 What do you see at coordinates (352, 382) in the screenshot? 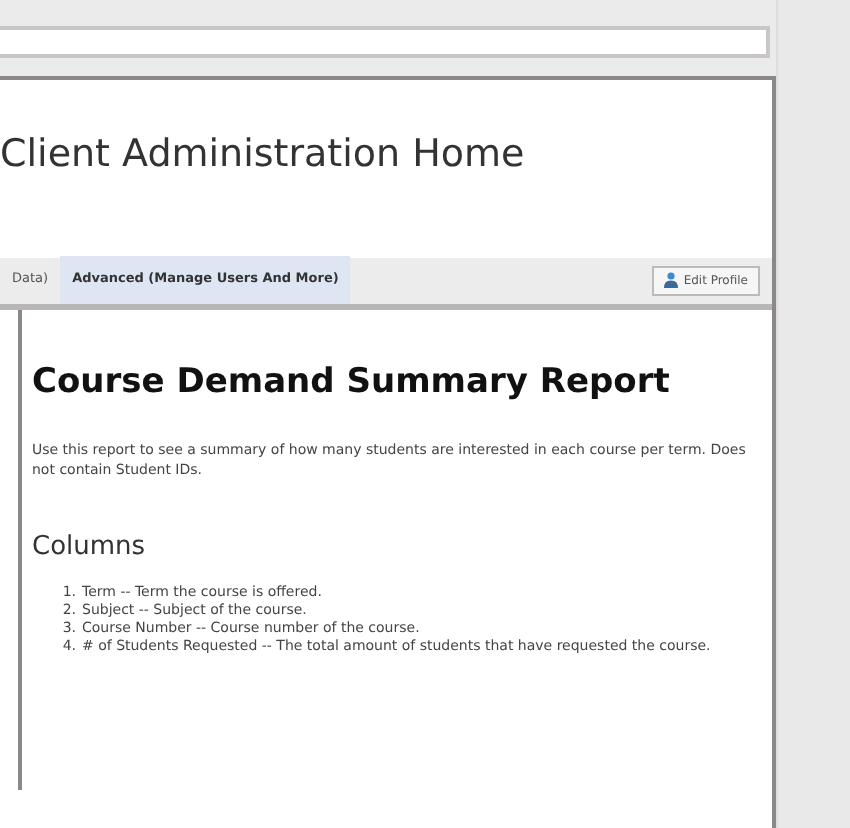
I see `report-title: Course Demand Summary Report` at bounding box center [352, 382].